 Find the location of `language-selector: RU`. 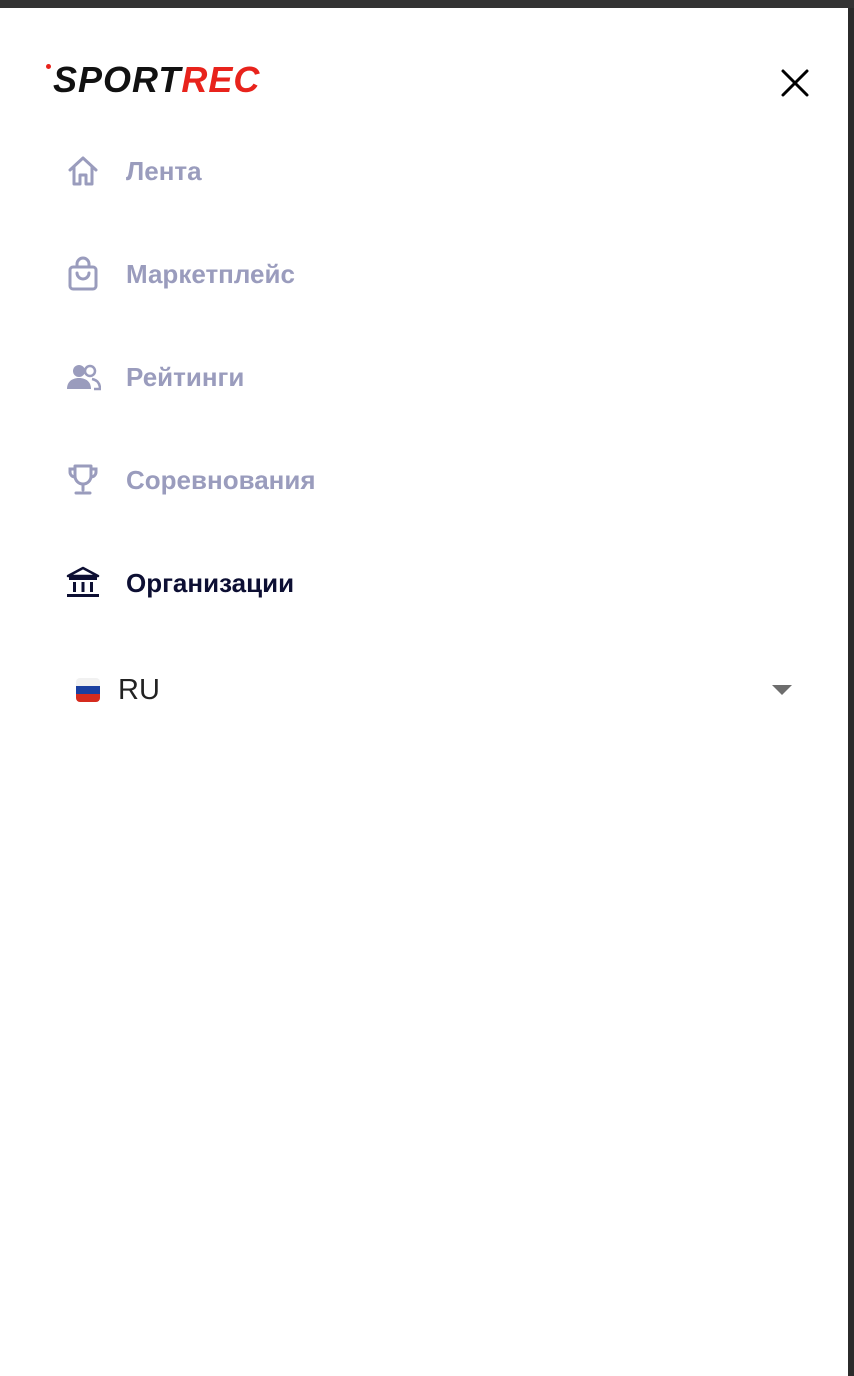

language-selector: RU is located at coordinates (436, 690).